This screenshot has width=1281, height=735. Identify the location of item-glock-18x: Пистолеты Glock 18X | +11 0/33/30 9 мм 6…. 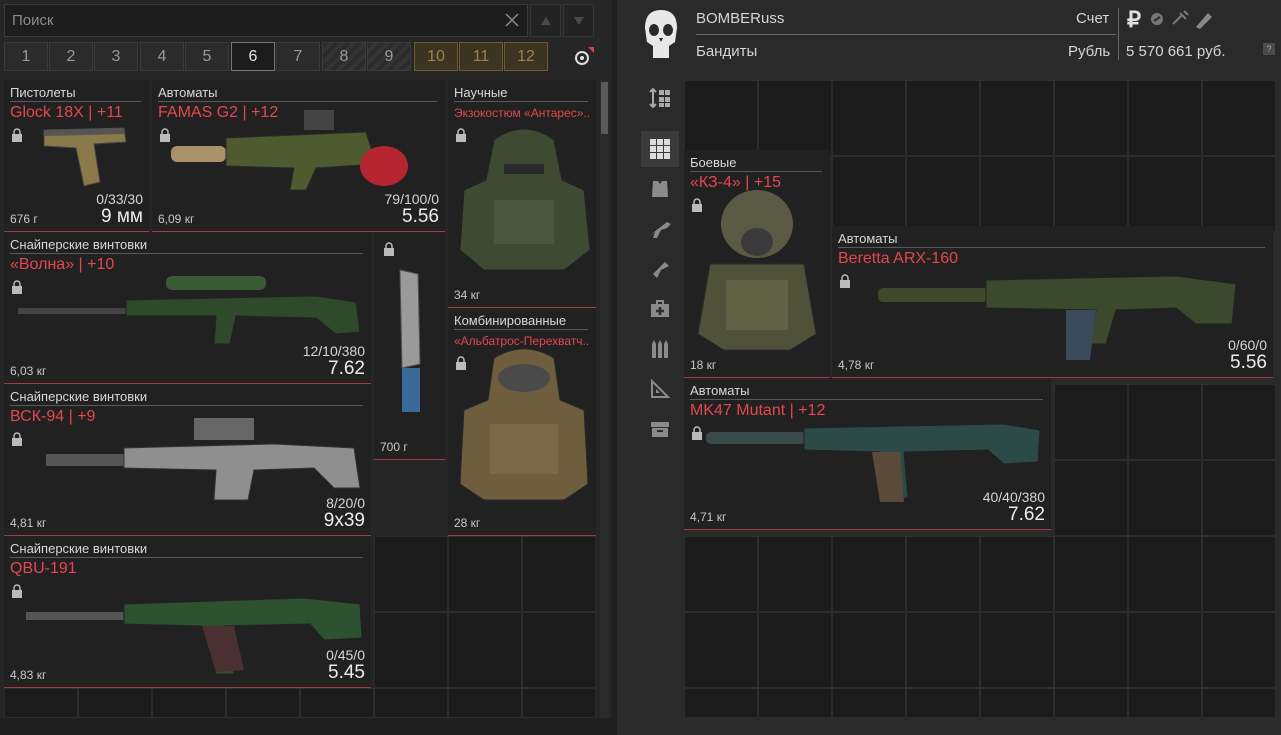
(76, 156).